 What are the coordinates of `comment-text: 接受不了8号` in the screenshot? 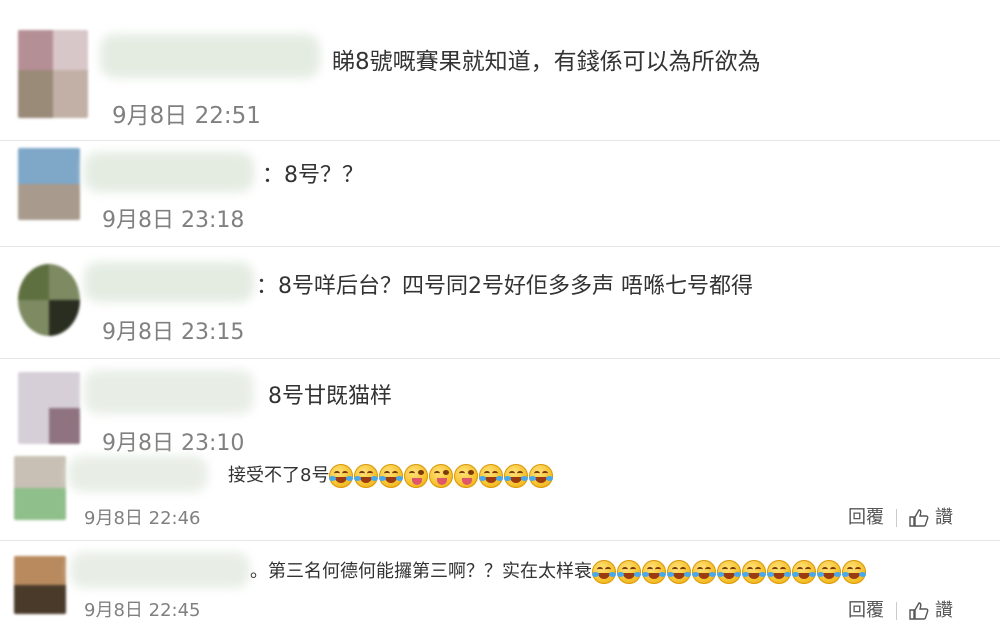 It's located at (391, 474).